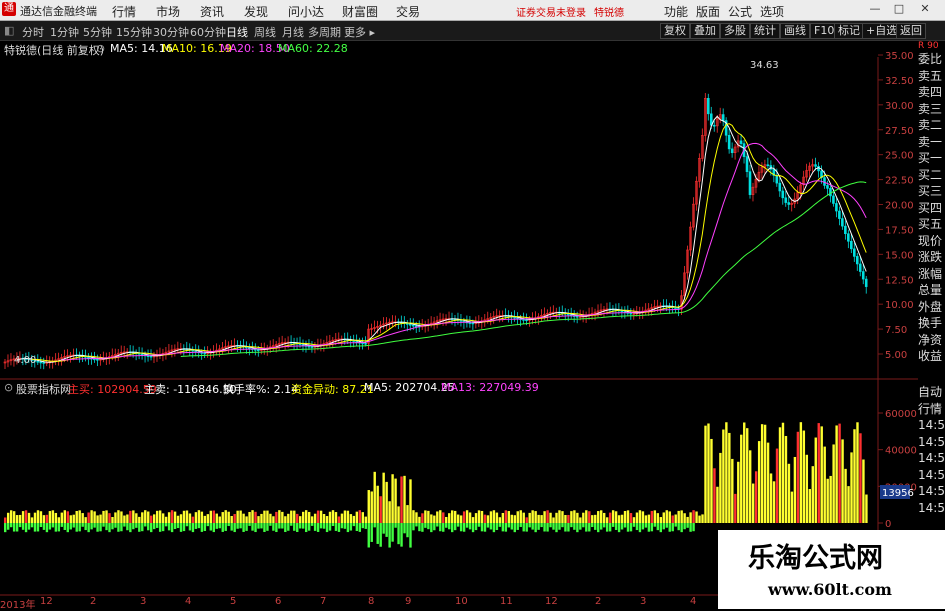  What do you see at coordinates (931, 392) in the screenshot?
I see `side-lower-item: 自动` at bounding box center [931, 392].